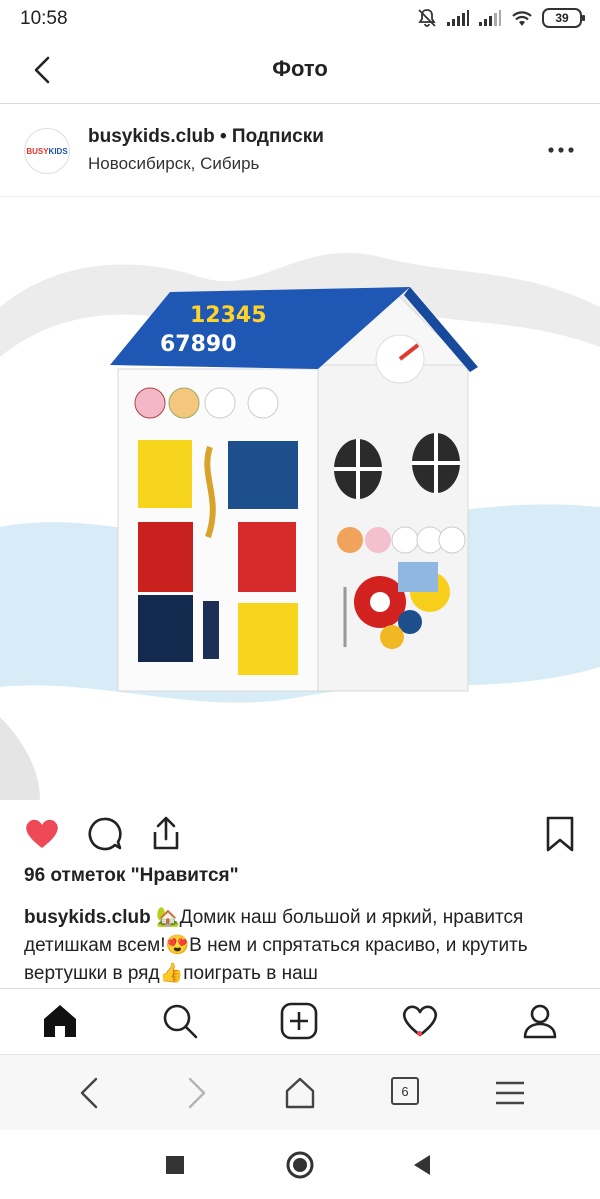  What do you see at coordinates (419, 1033) in the screenshot?
I see `activity-notification-dot` at bounding box center [419, 1033].